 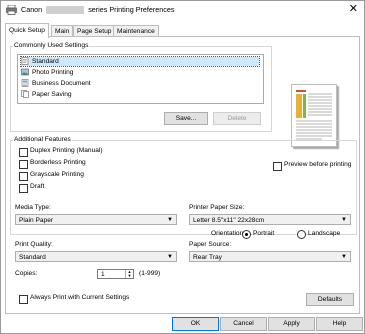 What do you see at coordinates (246, 234) in the screenshot?
I see `portrait-radio` at bounding box center [246, 234].